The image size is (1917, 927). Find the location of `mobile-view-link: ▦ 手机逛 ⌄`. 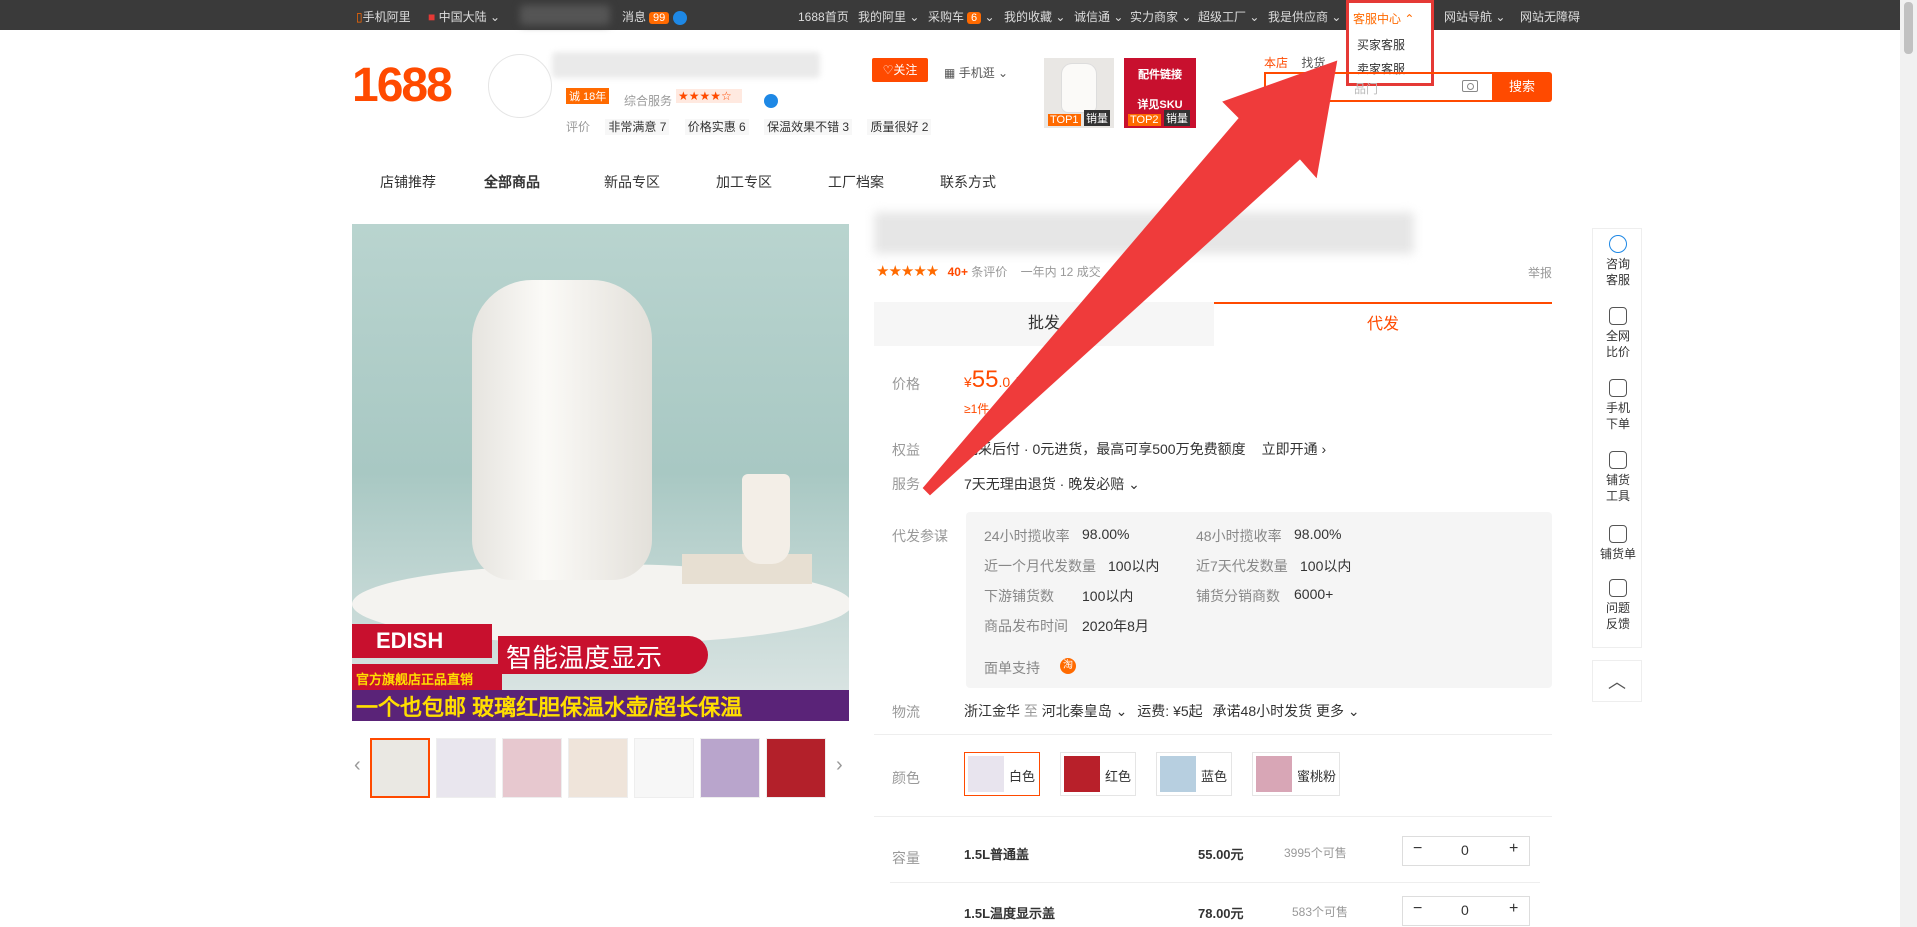

mobile-view-link: ▦ 手机逛 ⌄ is located at coordinates (976, 72).